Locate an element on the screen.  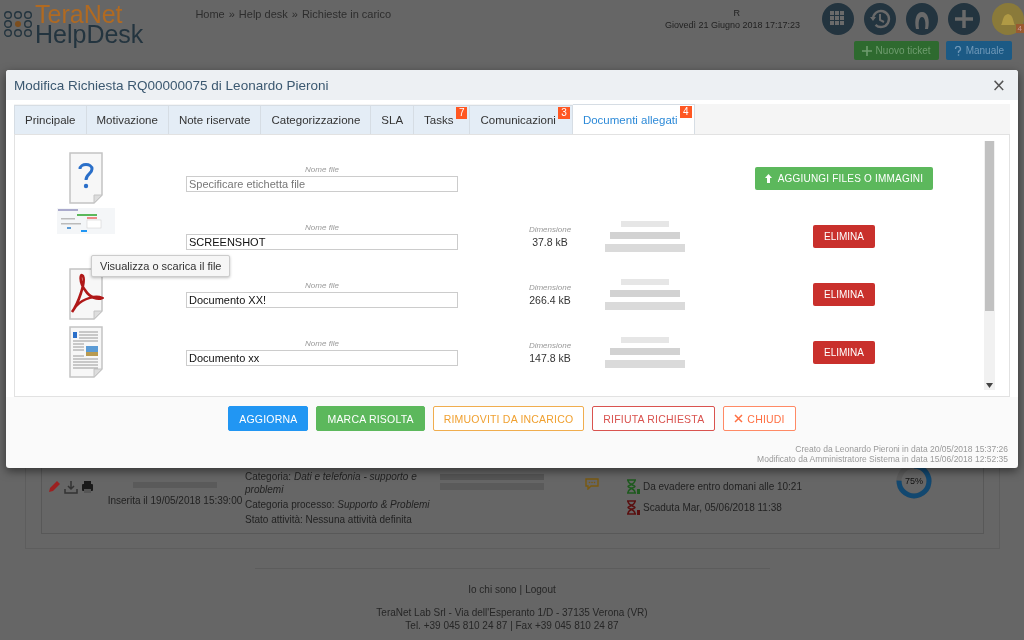
print-icon is located at coordinates (87, 487).